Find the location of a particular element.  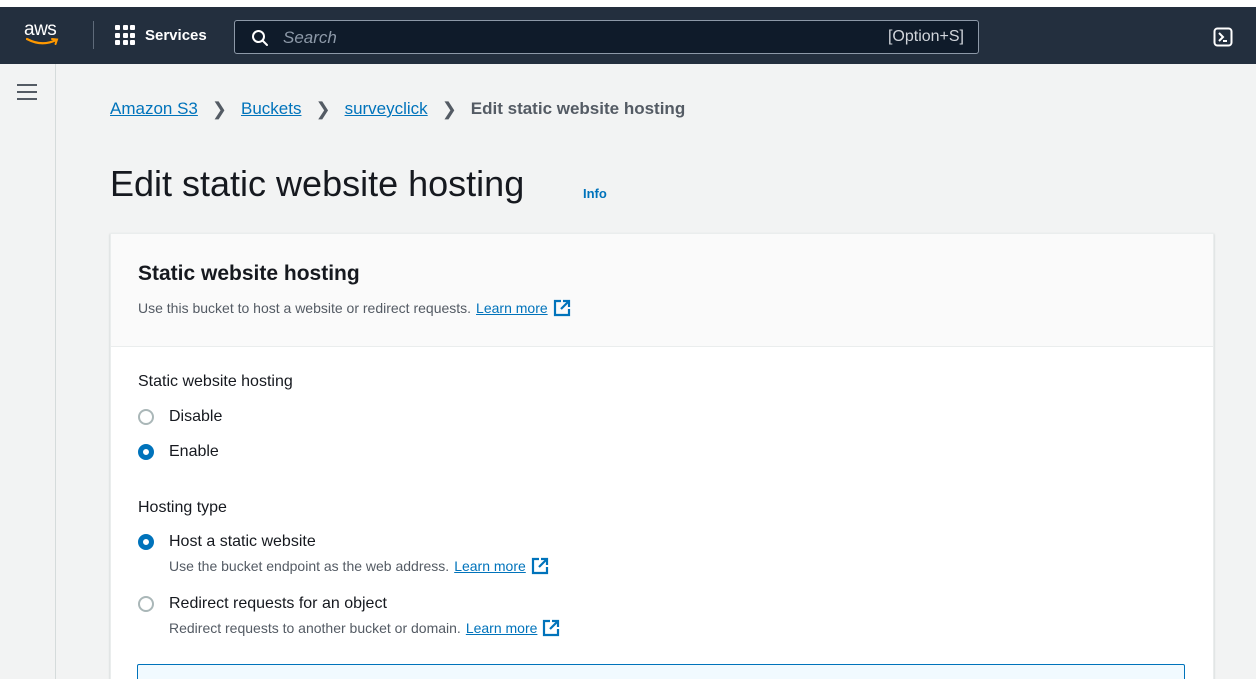

radio-disable: Disable is located at coordinates (180, 417).